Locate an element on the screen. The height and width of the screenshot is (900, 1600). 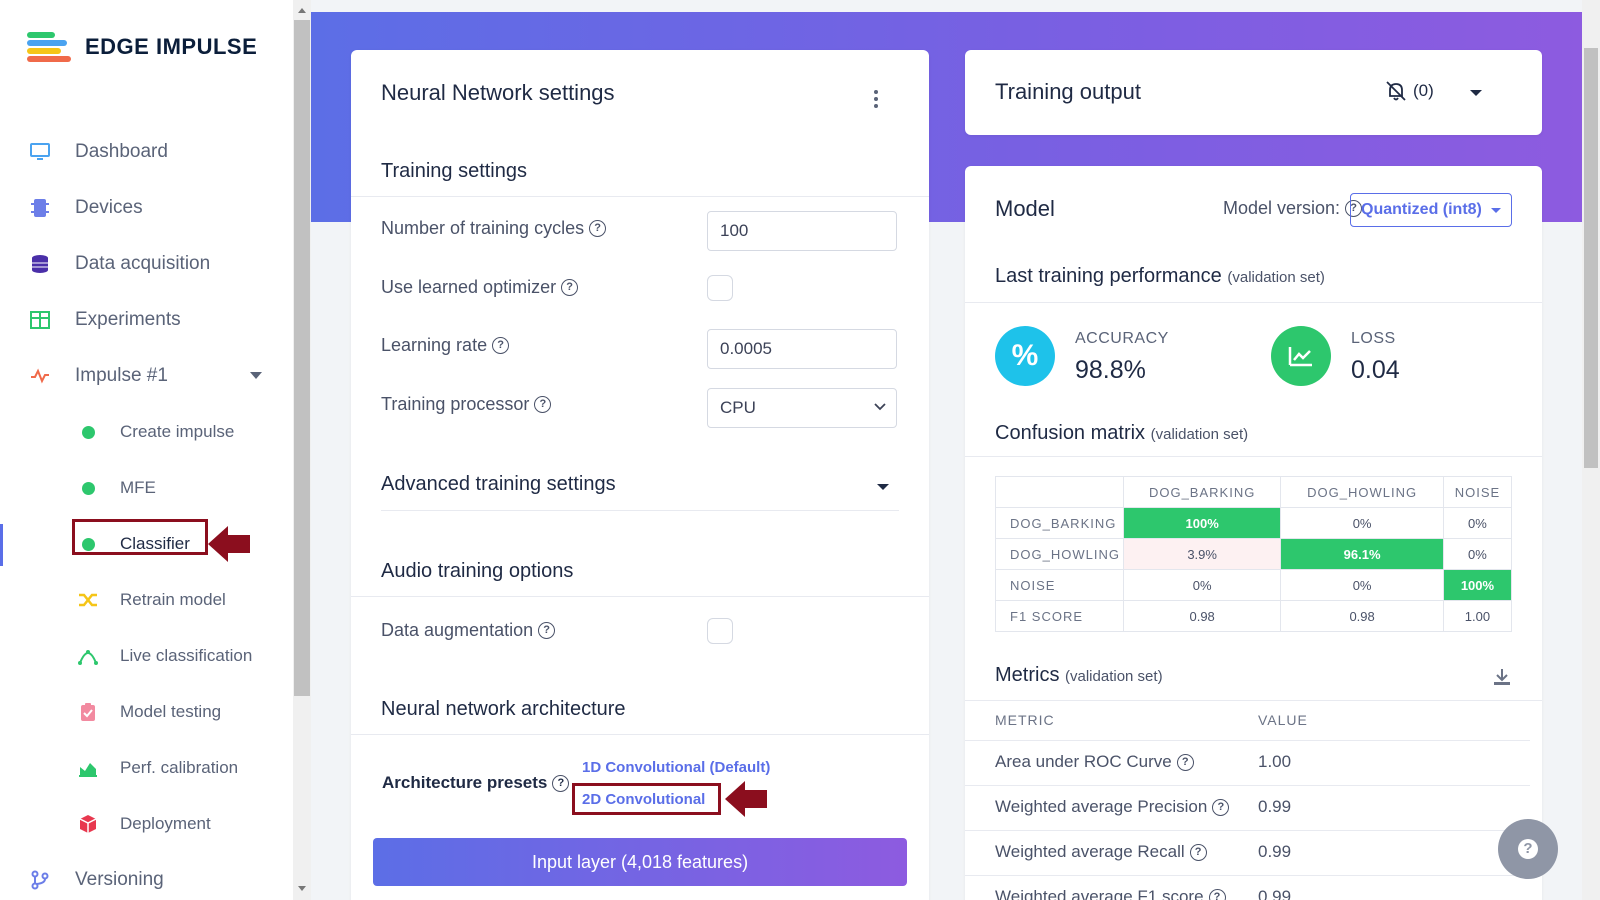
sidebar-scrollbar is located at coordinates (302, 450).